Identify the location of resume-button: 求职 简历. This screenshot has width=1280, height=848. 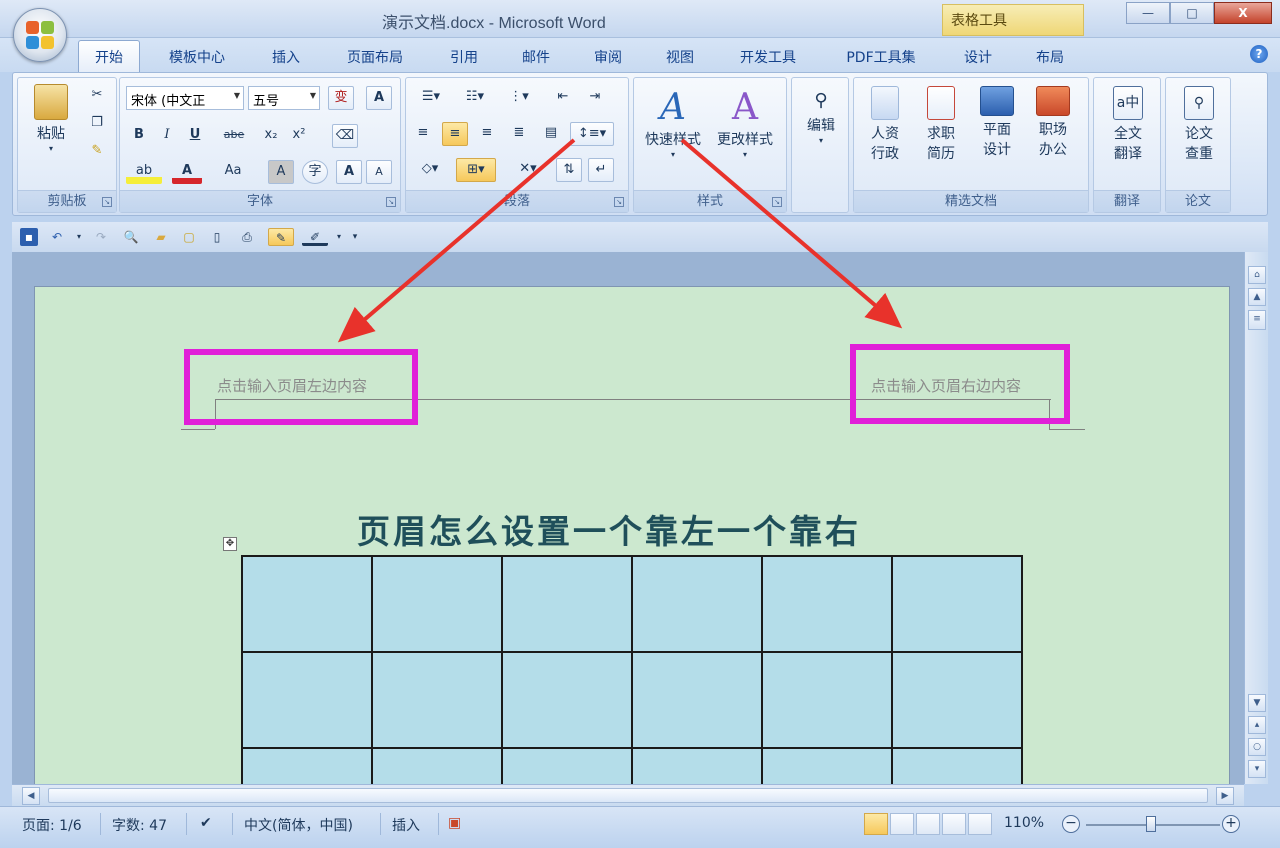
(941, 125).